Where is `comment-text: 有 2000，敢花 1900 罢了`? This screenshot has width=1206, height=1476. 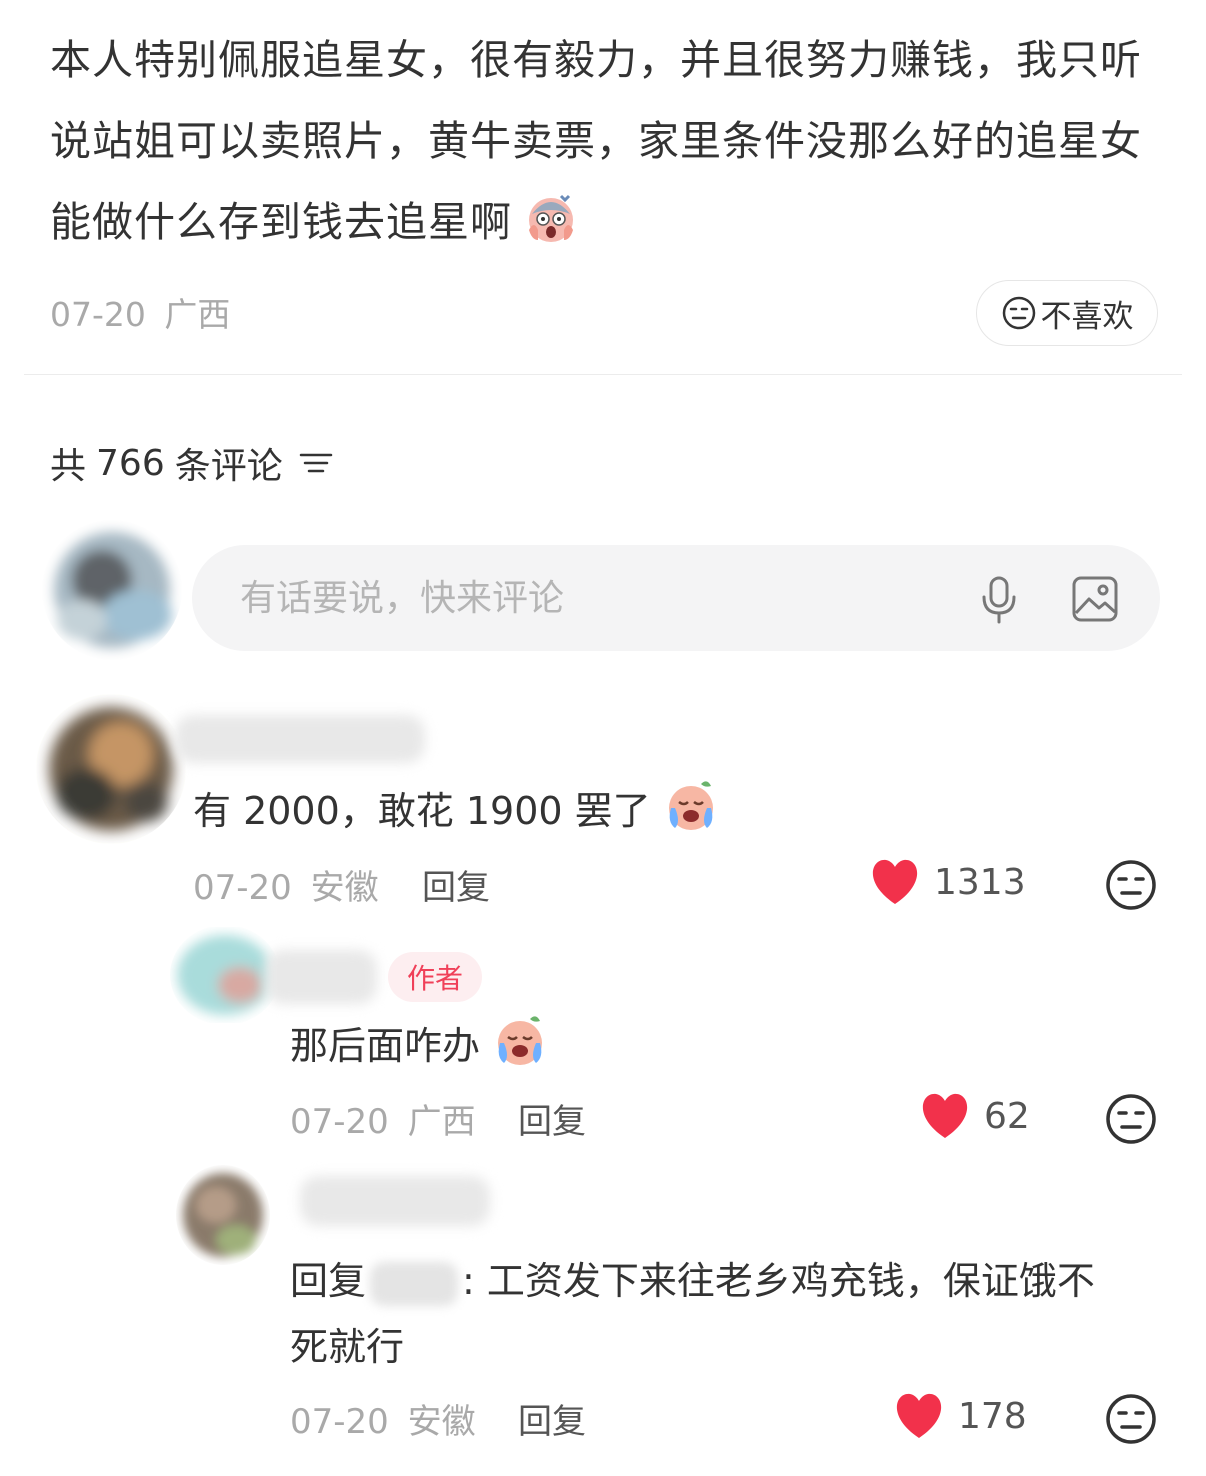
comment-text: 有 2000，敢花 1900 罢了 is located at coordinates (456, 815).